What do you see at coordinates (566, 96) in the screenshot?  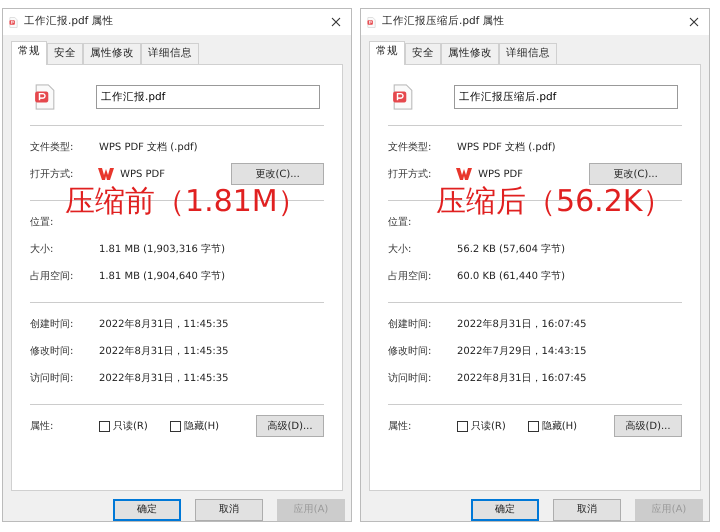 I see `file-name-field: 工作汇报压缩后.pdf` at bounding box center [566, 96].